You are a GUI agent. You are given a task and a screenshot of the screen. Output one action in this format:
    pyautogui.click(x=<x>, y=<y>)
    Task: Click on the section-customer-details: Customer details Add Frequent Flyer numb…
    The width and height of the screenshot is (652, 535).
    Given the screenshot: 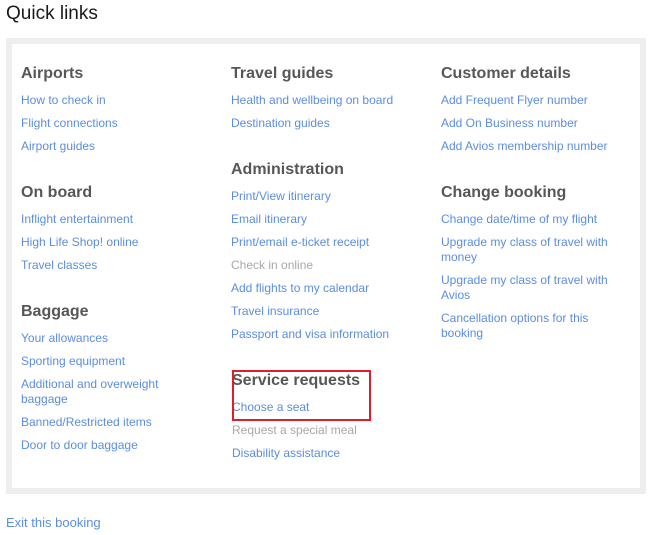 What is the action you would take?
    pyautogui.click(x=536, y=108)
    